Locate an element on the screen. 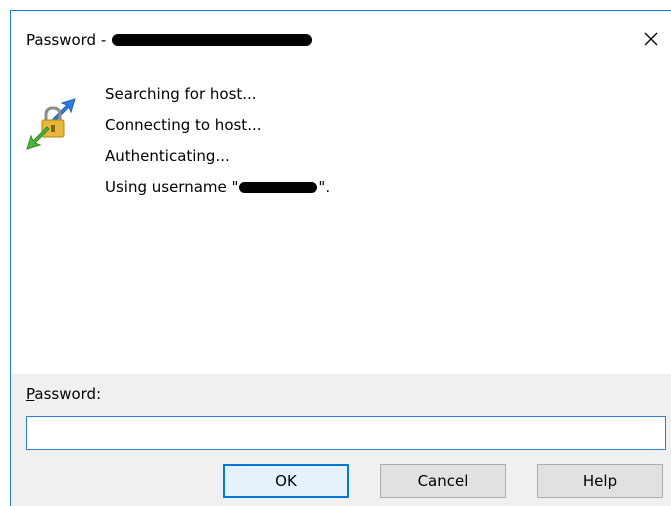 This screenshot has height=506, width=671. window-title: Password - is located at coordinates (169, 40).